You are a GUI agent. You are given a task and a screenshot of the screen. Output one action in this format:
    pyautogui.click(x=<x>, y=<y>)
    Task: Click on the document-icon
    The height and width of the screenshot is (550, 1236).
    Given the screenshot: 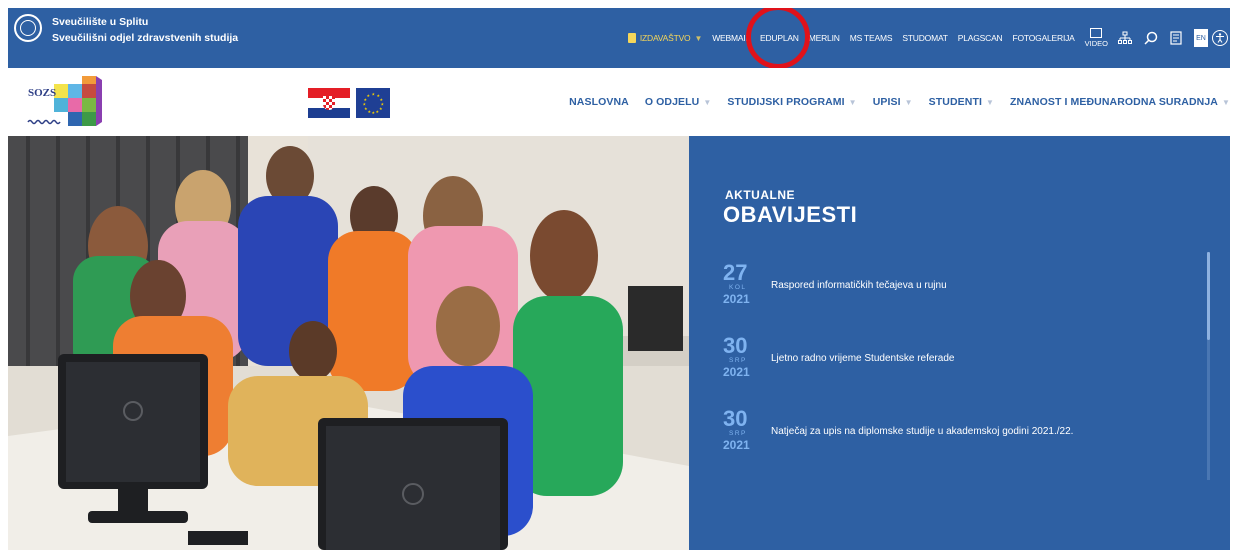 What is the action you would take?
    pyautogui.click(x=1176, y=38)
    